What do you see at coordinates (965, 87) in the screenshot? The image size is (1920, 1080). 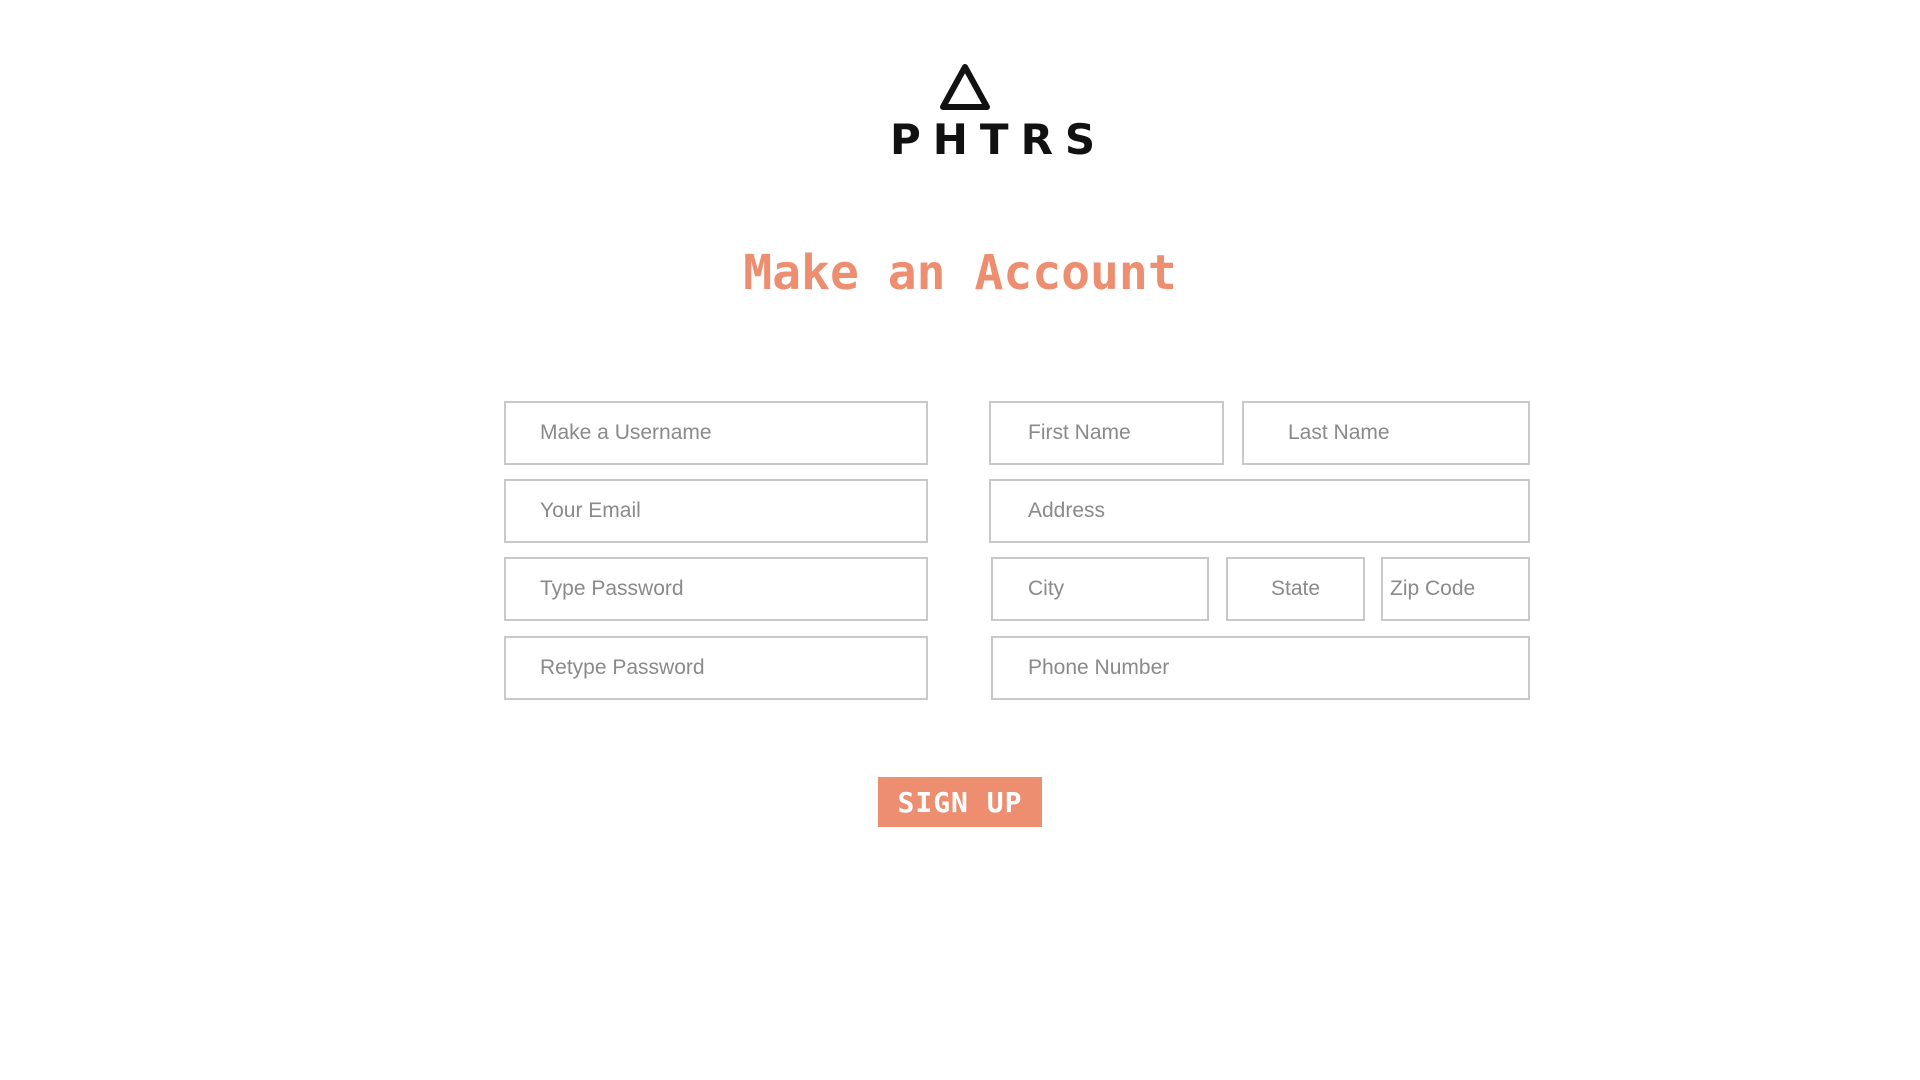 I see `triangle-icon` at bounding box center [965, 87].